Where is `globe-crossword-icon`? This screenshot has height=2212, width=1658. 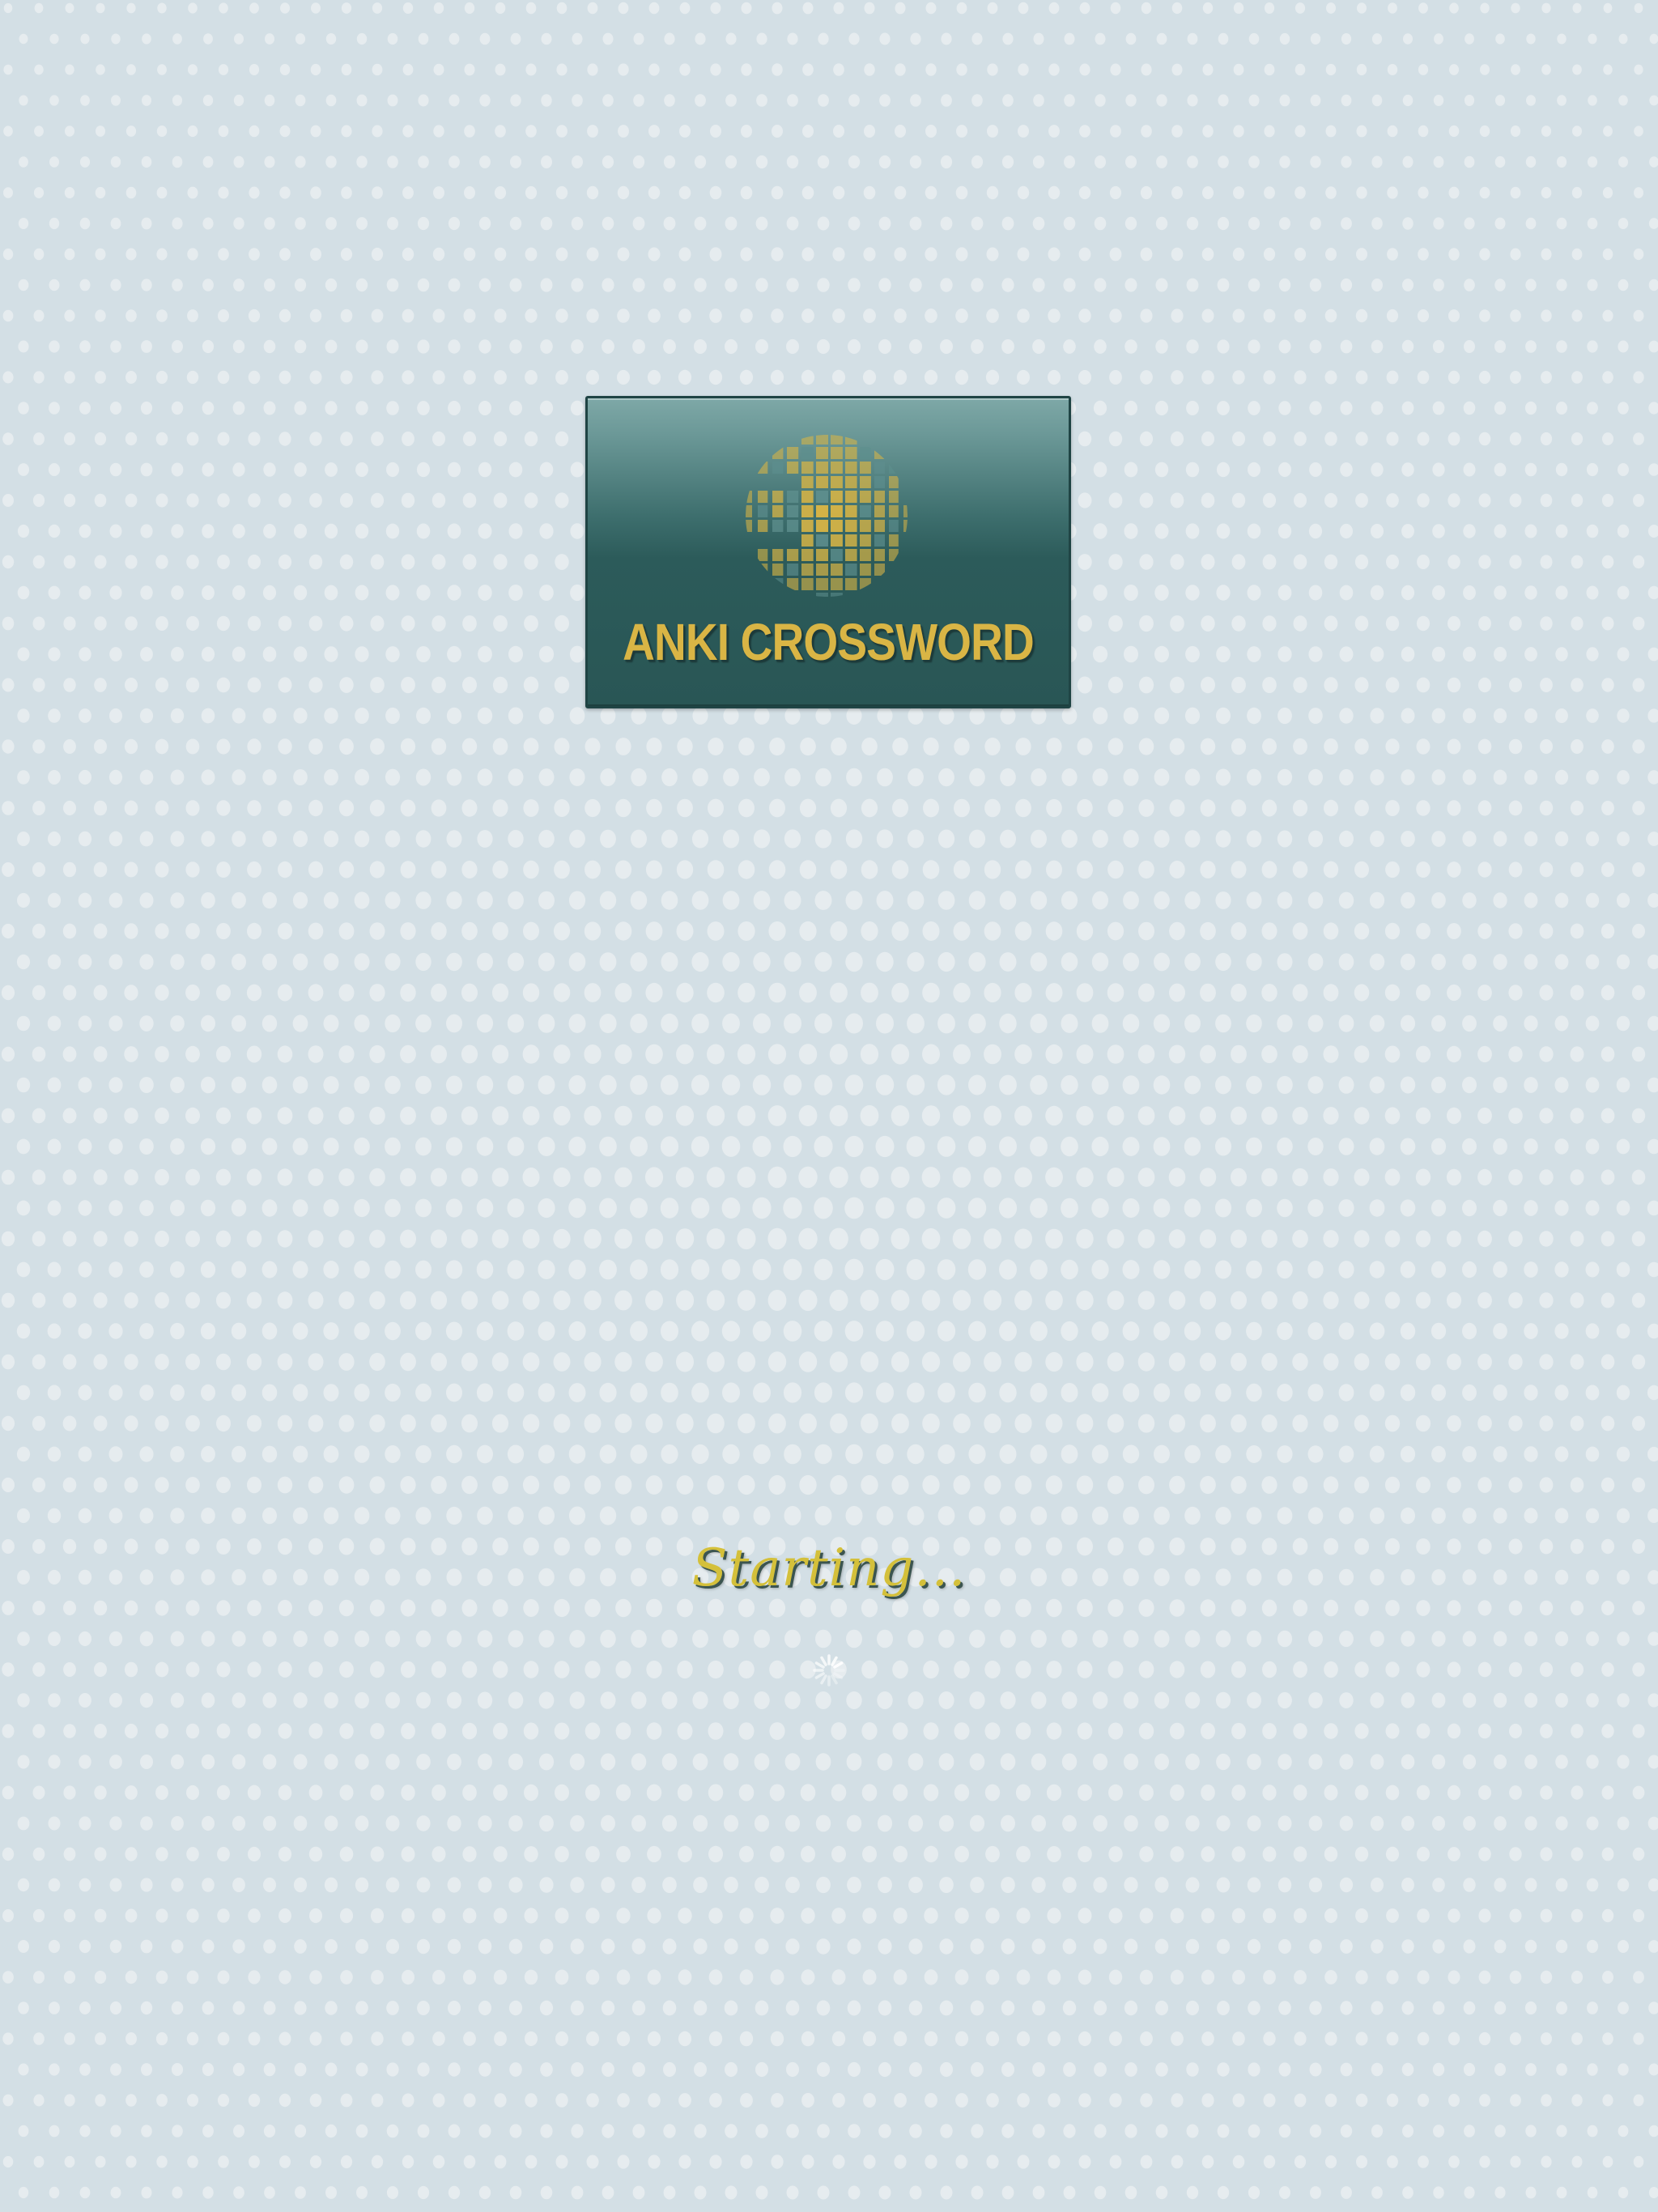 globe-crossword-icon is located at coordinates (827, 516).